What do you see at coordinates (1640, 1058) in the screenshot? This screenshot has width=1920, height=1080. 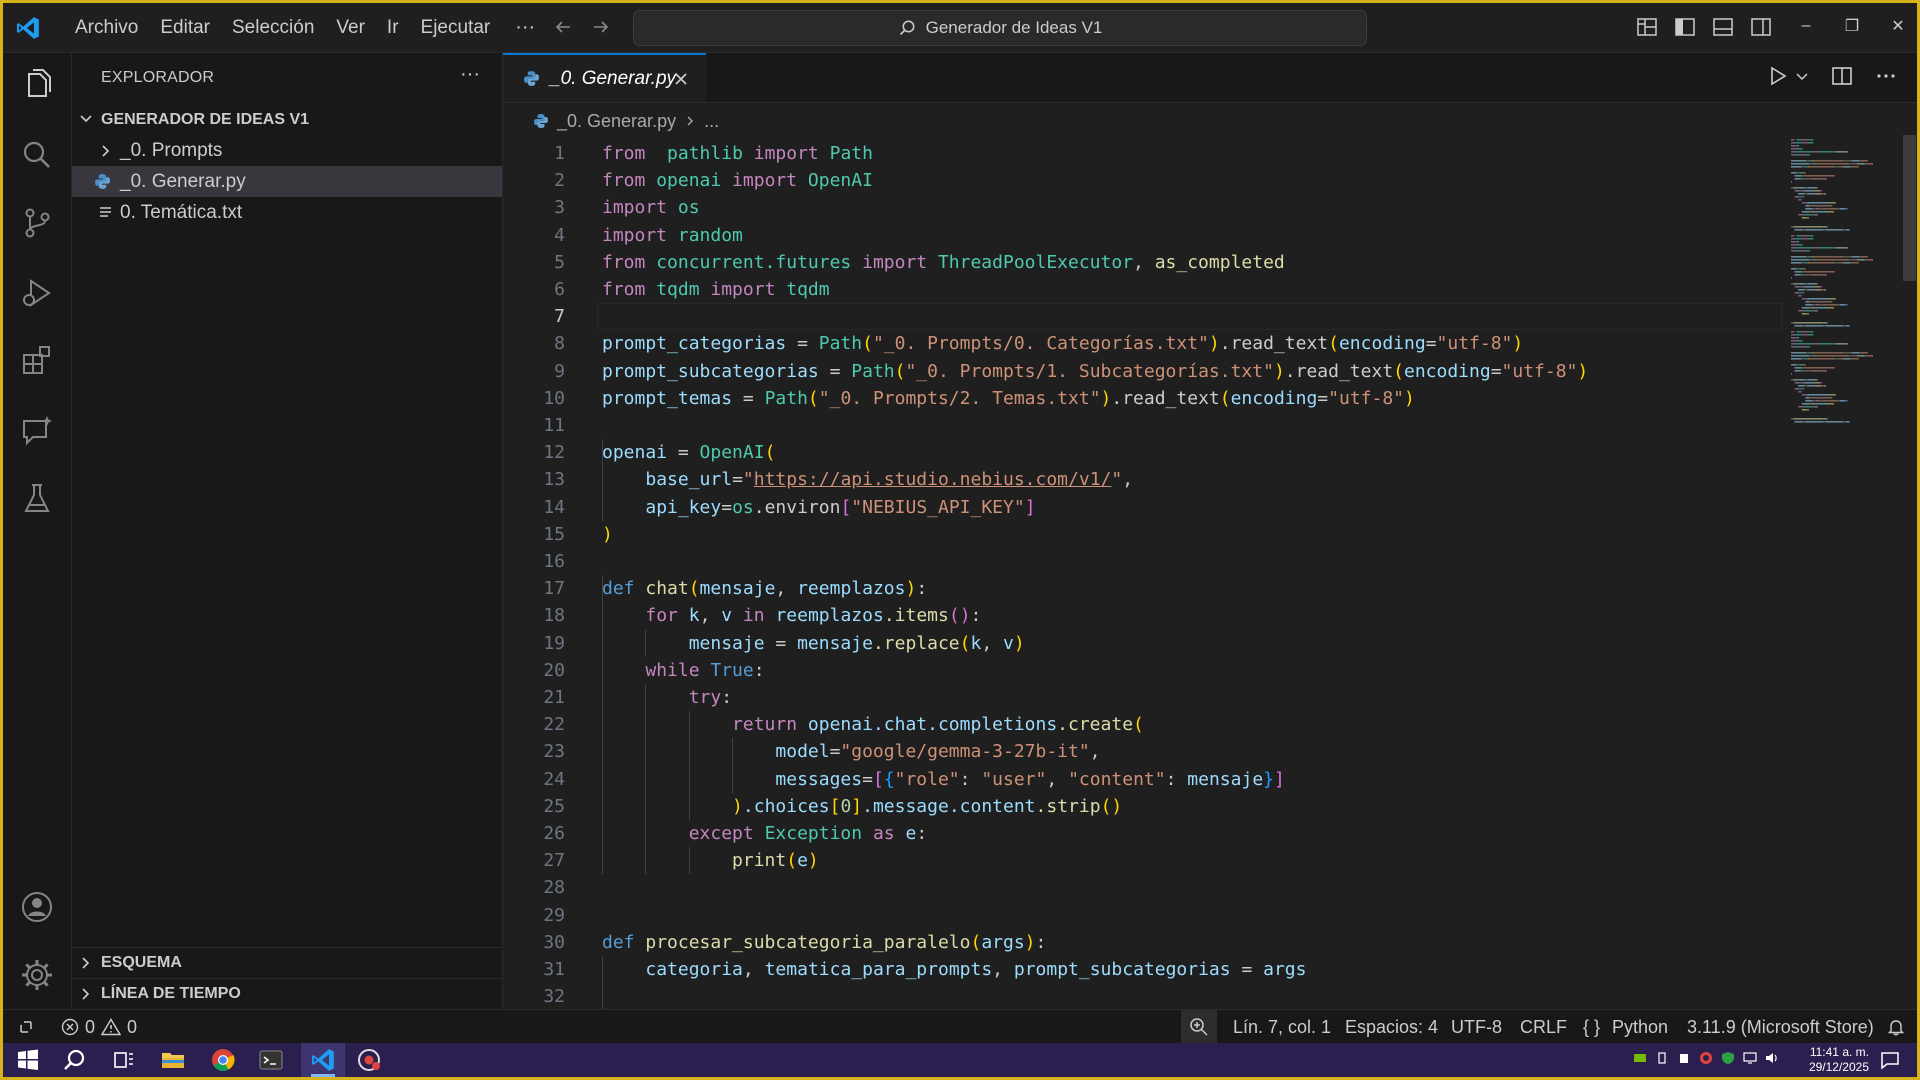 I see `nvidia-tray-icon` at bounding box center [1640, 1058].